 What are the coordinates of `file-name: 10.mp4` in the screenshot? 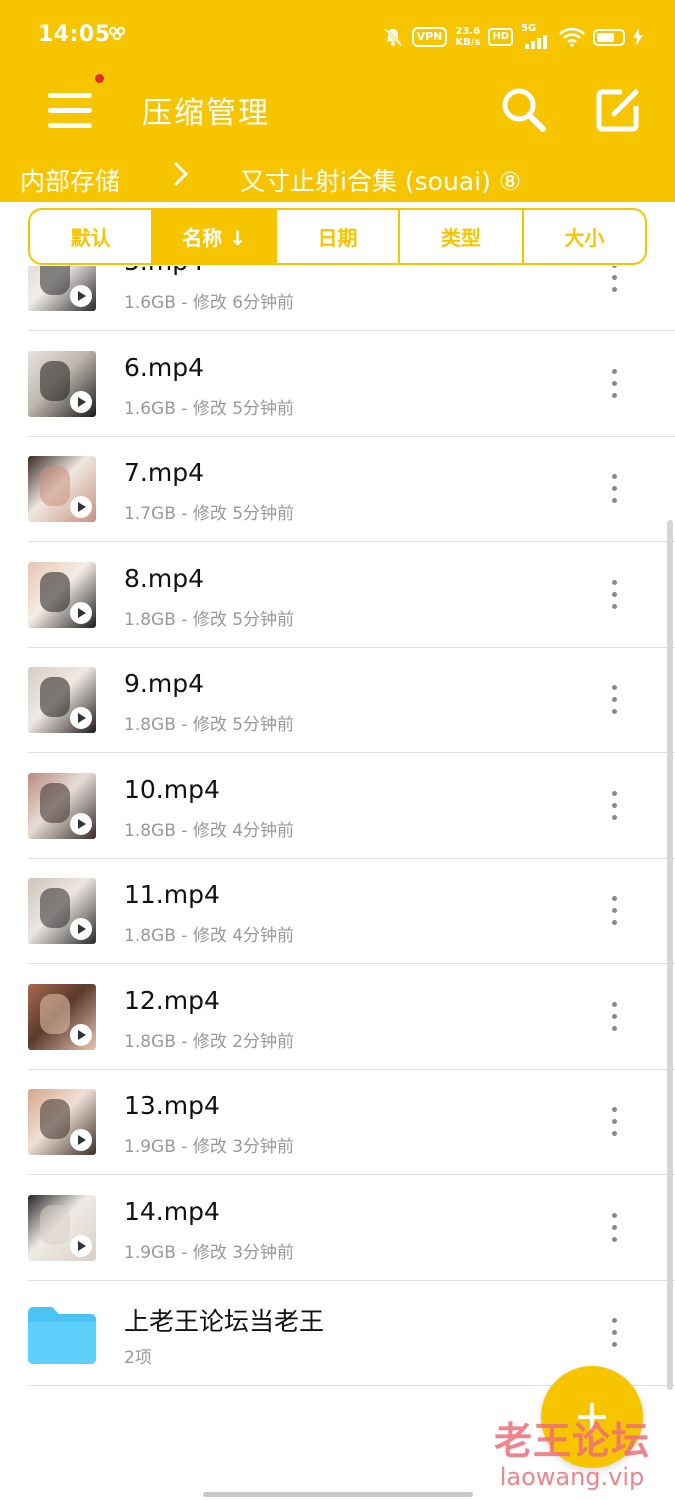 It's located at (172, 789).